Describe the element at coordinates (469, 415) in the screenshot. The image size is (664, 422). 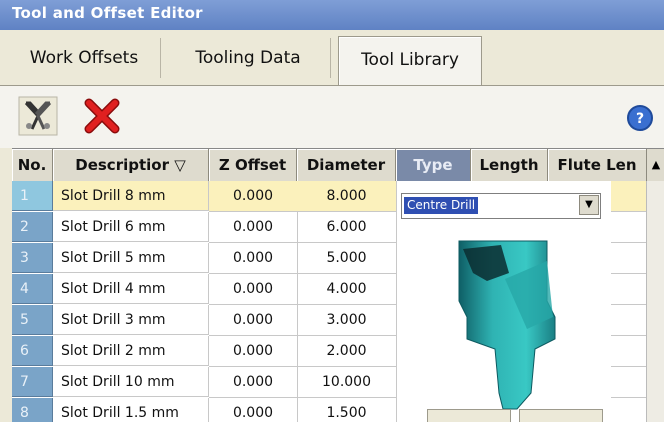
I see `panel-button-left` at that location.